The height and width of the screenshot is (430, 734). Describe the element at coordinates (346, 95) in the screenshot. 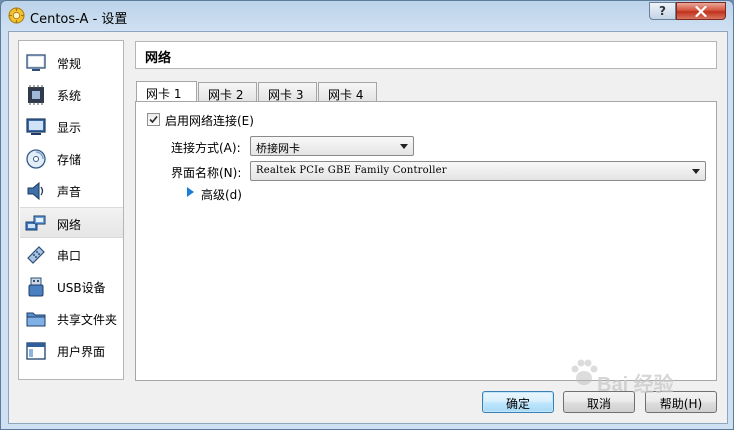

I see `tab-label: 网卡 4` at that location.